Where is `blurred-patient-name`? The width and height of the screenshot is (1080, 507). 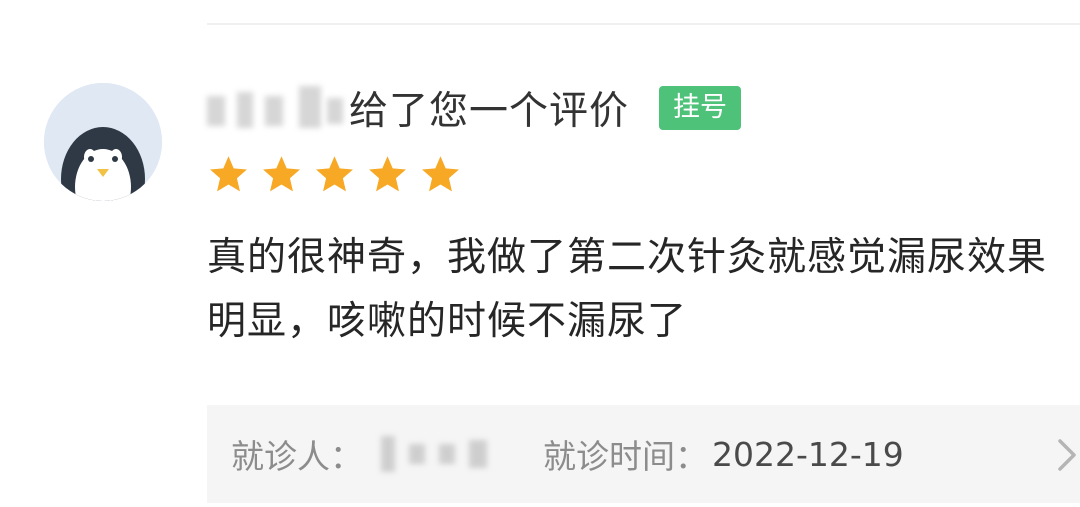 blurred-patient-name is located at coordinates (441, 454).